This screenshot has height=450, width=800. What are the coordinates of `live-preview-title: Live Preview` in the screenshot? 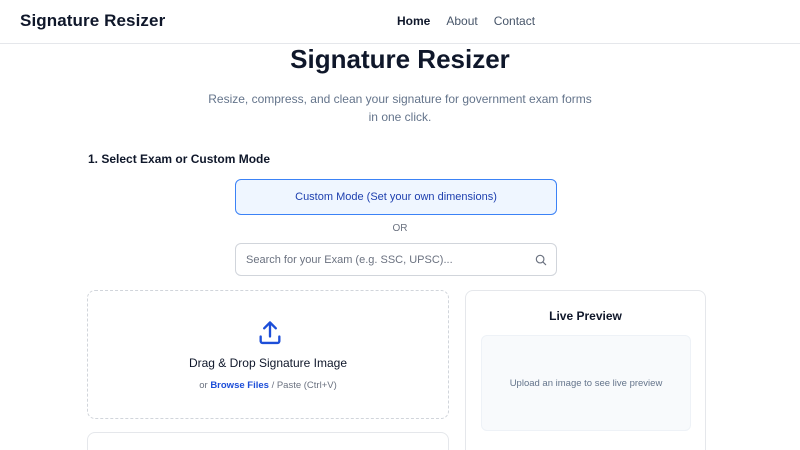 It's located at (585, 316).